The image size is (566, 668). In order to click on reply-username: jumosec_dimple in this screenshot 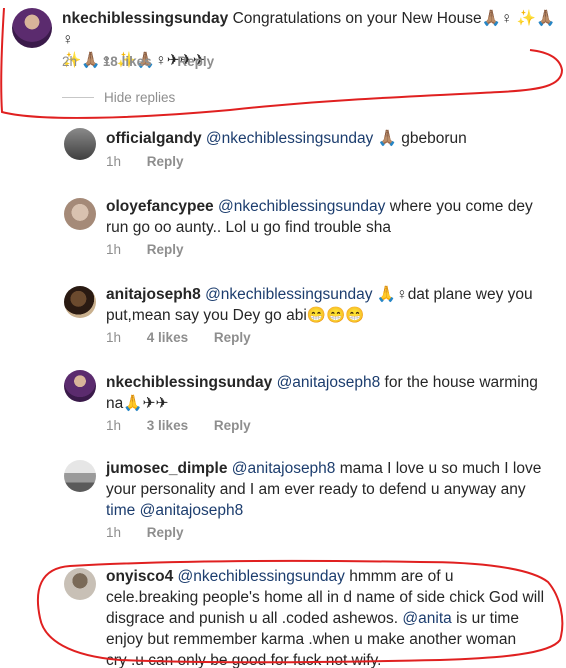, I will do `click(166, 468)`.